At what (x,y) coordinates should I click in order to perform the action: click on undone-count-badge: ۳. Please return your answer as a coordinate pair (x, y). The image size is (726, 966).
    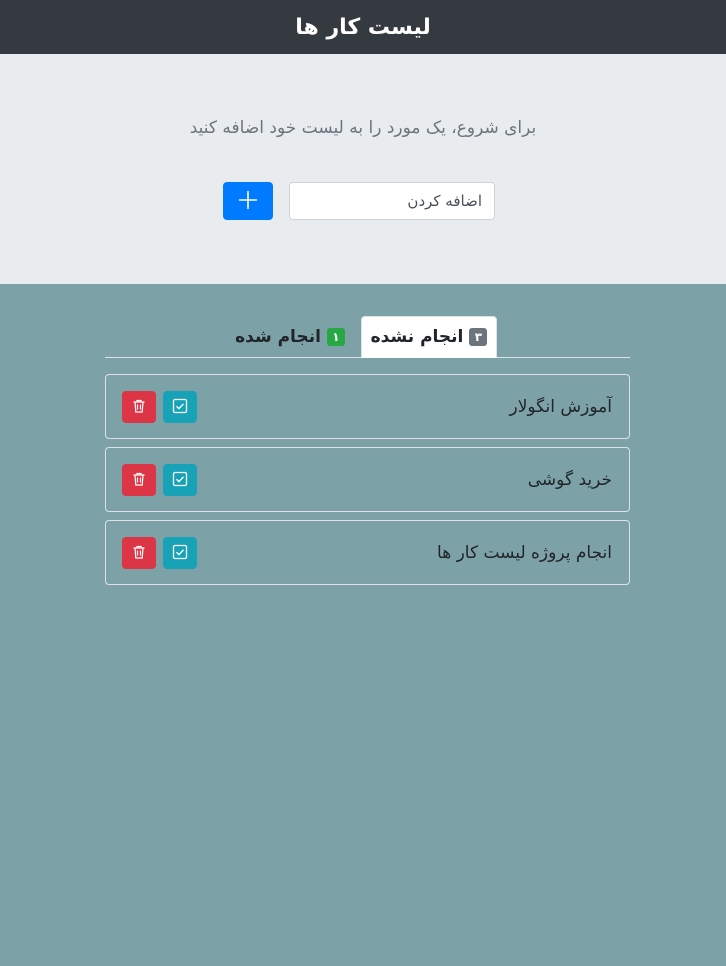
    Looking at the image, I should click on (478, 337).